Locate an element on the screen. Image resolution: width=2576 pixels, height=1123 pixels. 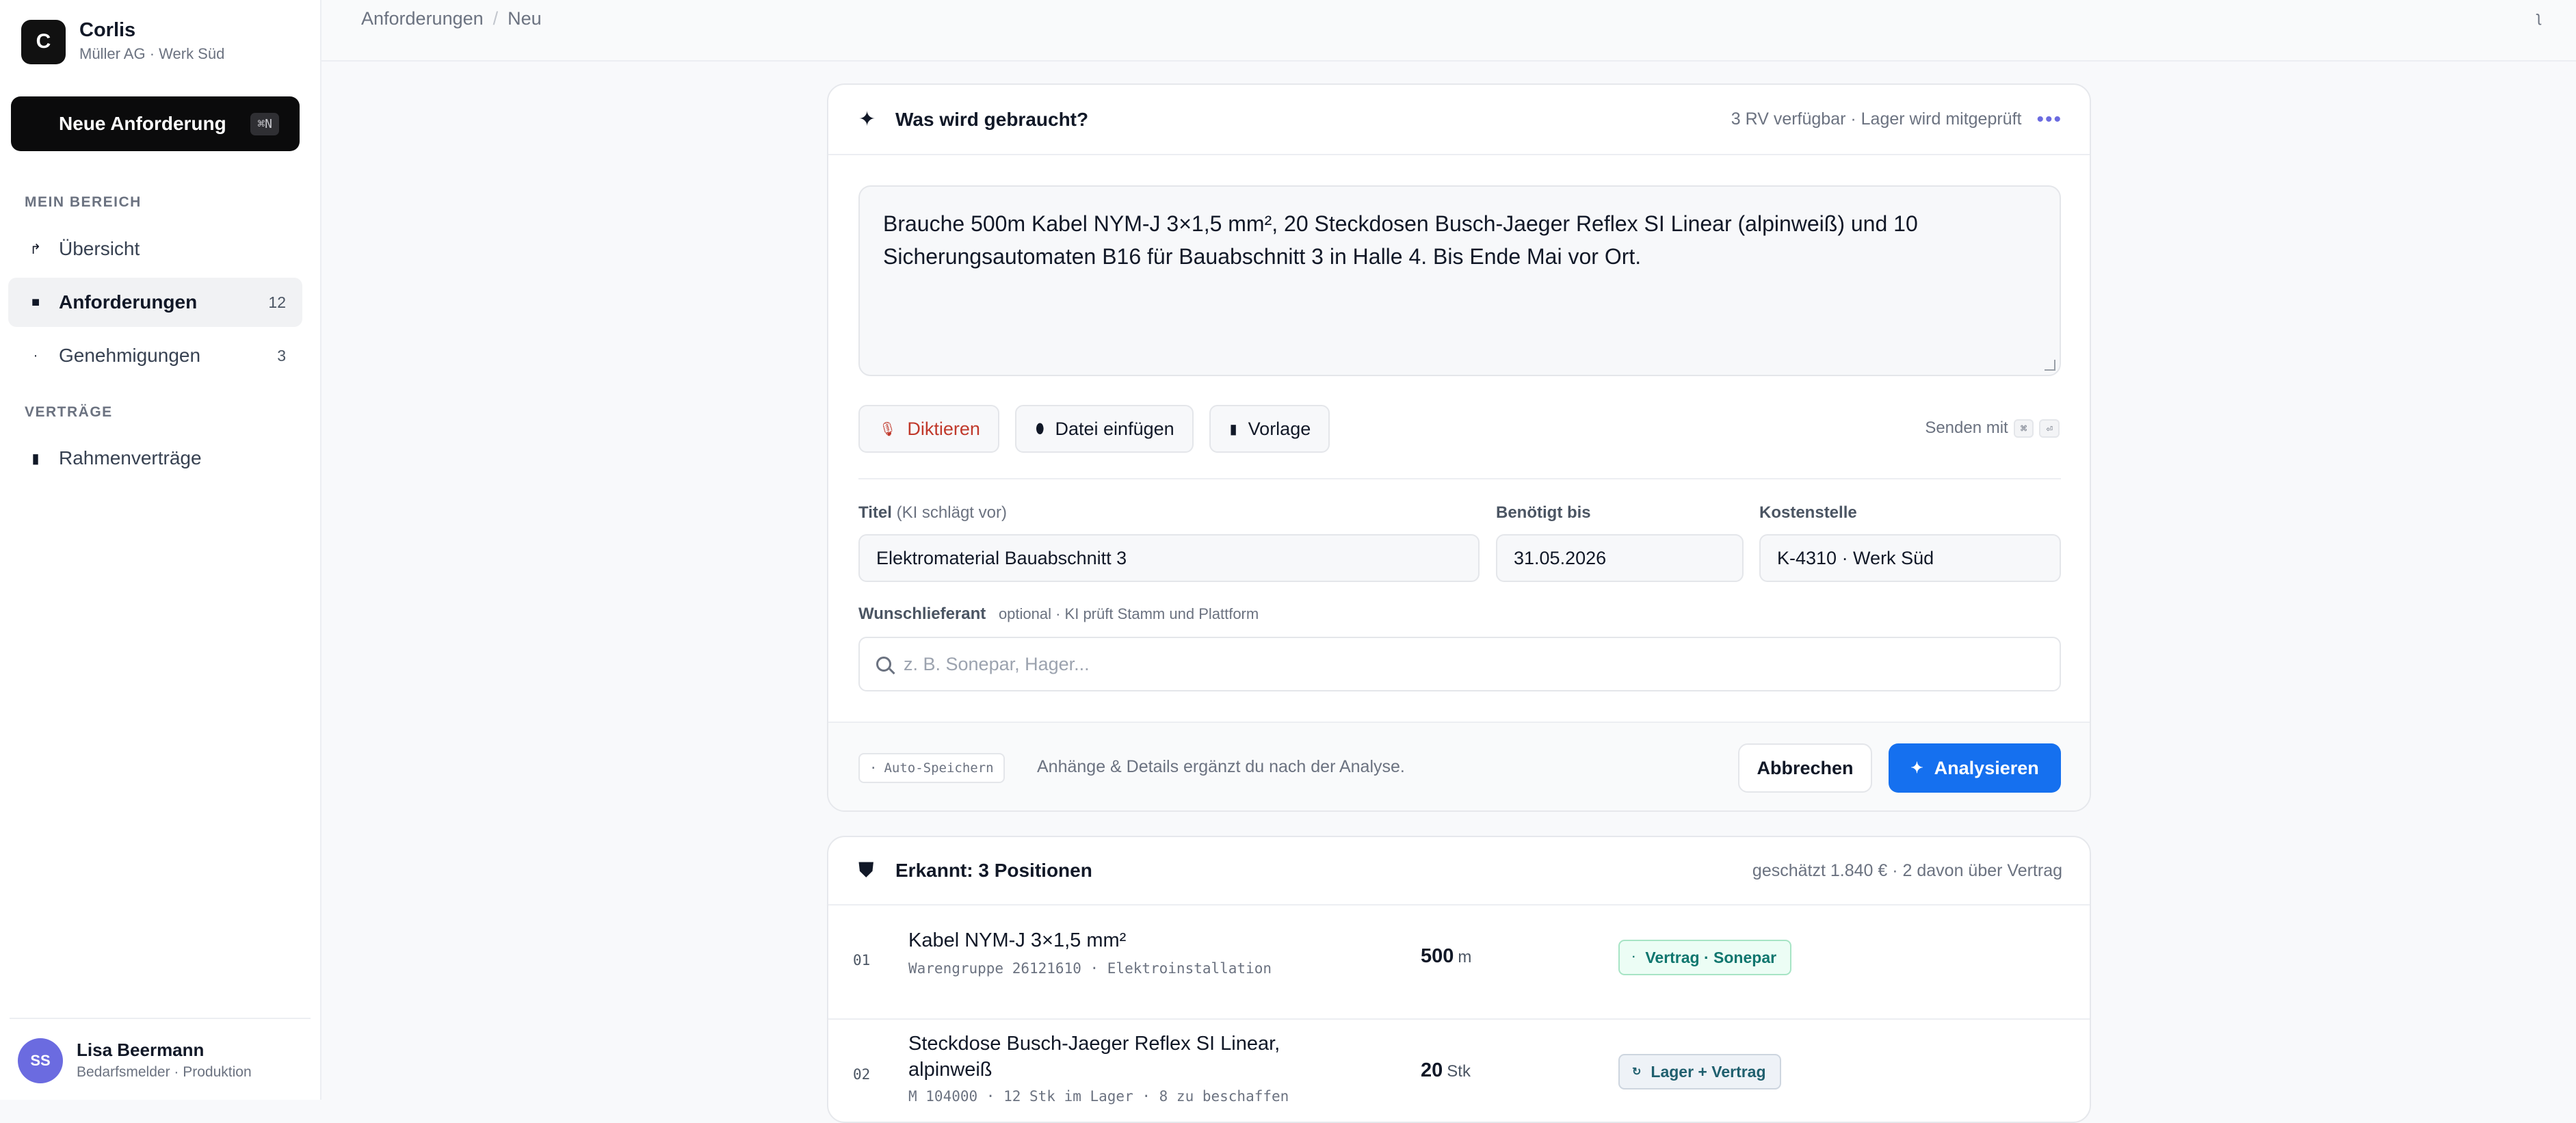
due-date-value: 31.05.2026 is located at coordinates (1560, 557).